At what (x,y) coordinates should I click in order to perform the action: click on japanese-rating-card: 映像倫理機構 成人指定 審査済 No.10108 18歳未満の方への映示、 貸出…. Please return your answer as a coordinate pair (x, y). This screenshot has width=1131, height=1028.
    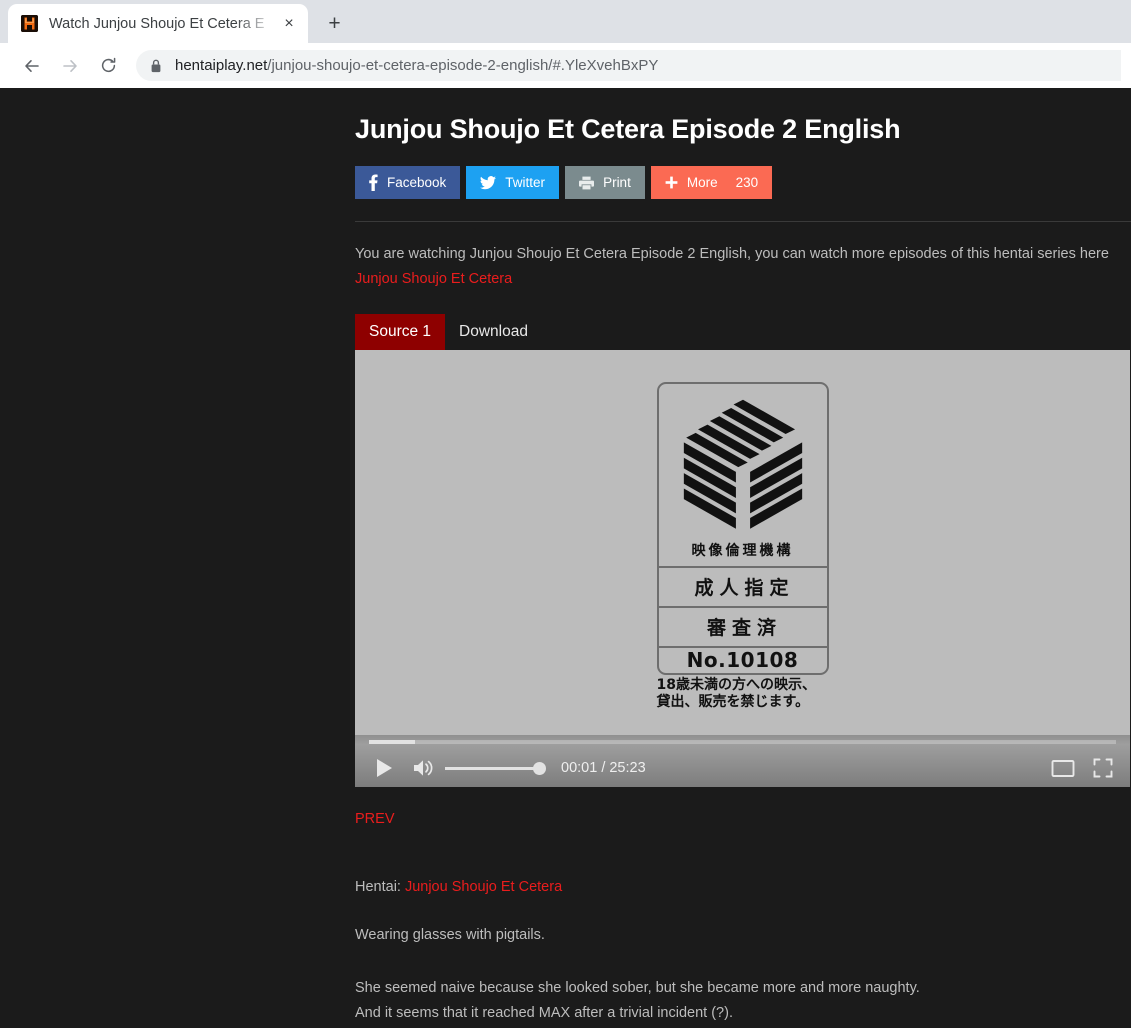
    Looking at the image, I should click on (742, 546).